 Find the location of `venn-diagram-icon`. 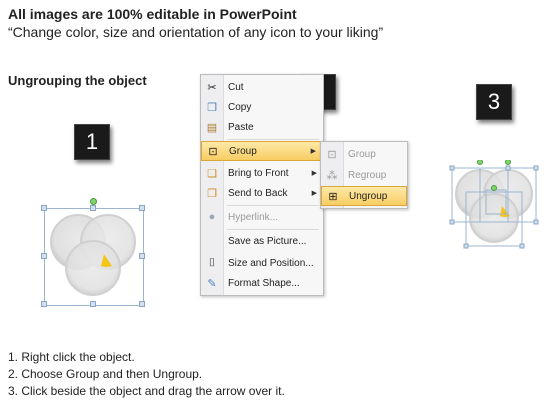

venn-diagram-icon is located at coordinates (93, 255).